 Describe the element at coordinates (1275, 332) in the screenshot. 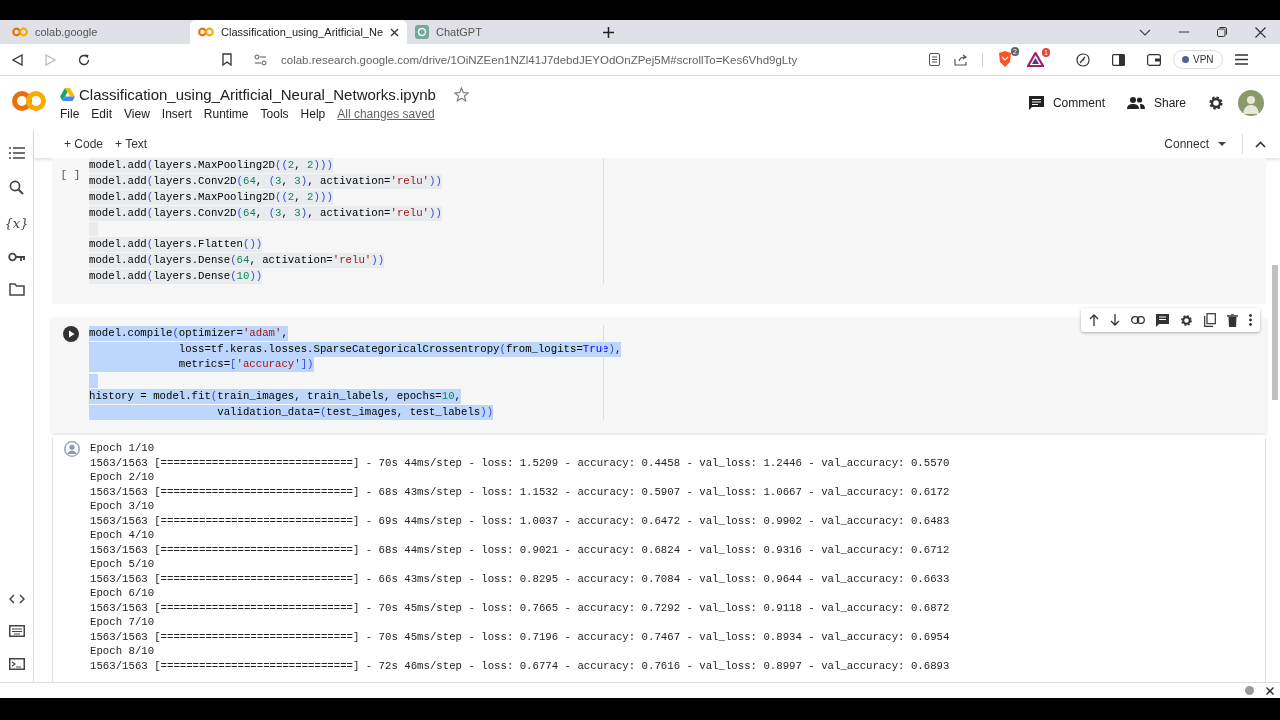

I see `scrollbar` at that location.